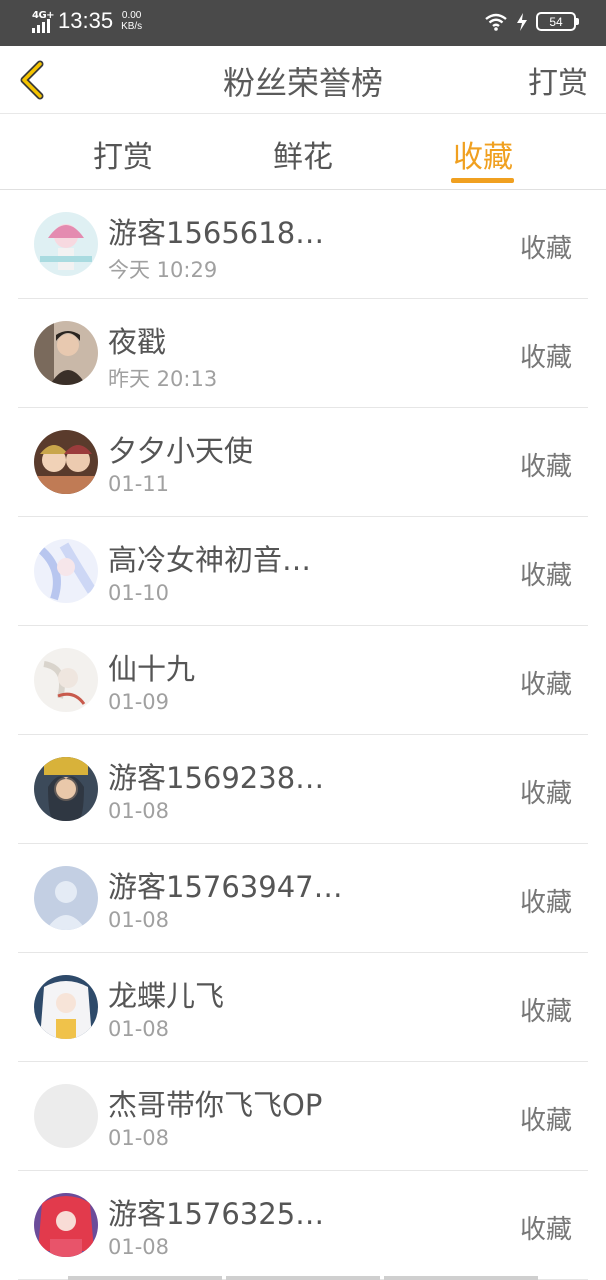  Describe the element at coordinates (139, 593) in the screenshot. I see `timestamp: 01-10` at that location.